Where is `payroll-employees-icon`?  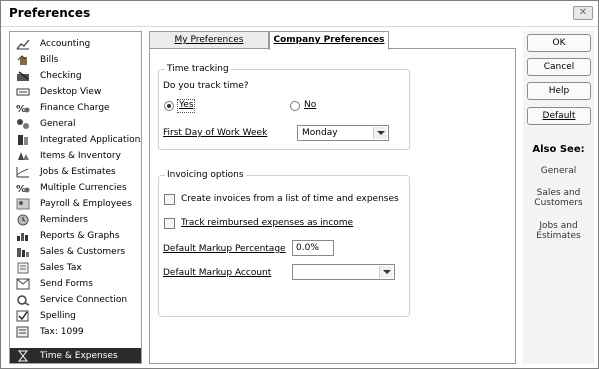 payroll-employees-icon is located at coordinates (23, 204).